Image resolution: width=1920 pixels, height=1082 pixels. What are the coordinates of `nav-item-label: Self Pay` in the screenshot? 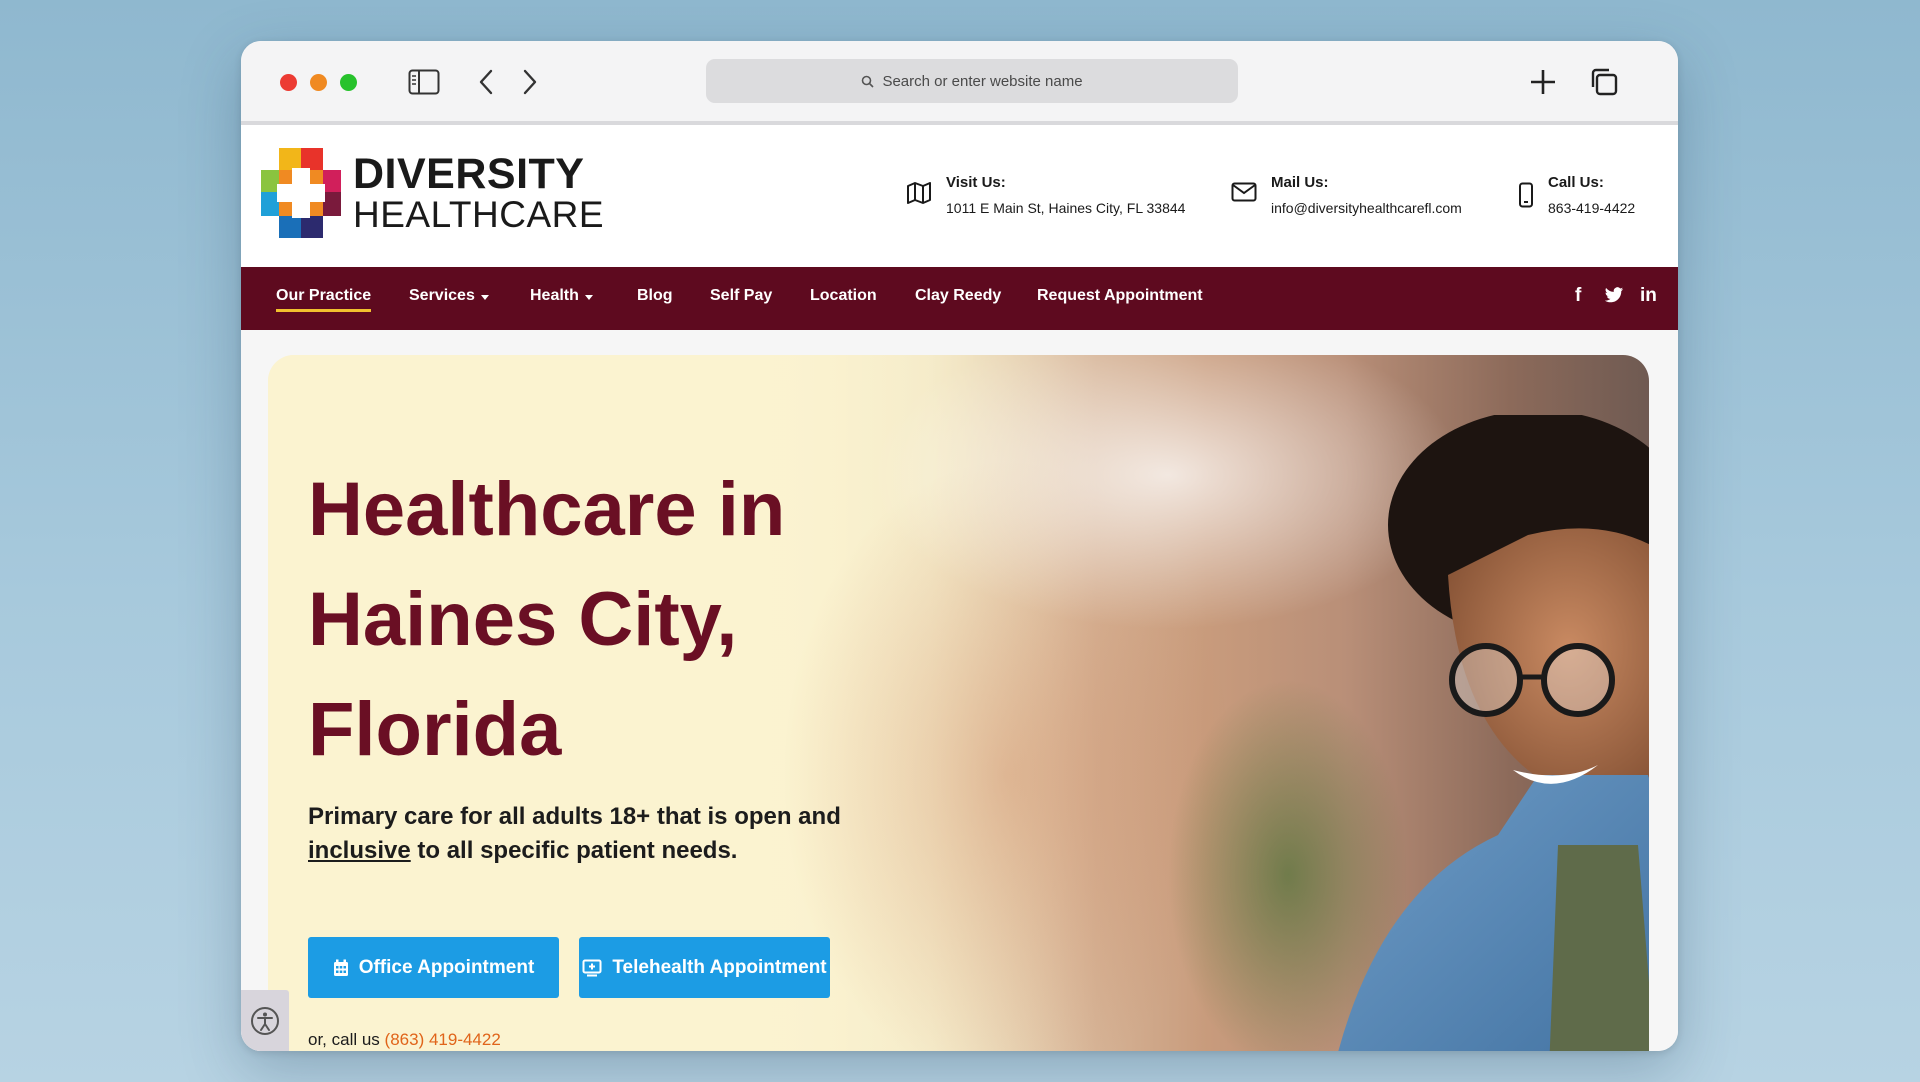 It's located at (741, 295).